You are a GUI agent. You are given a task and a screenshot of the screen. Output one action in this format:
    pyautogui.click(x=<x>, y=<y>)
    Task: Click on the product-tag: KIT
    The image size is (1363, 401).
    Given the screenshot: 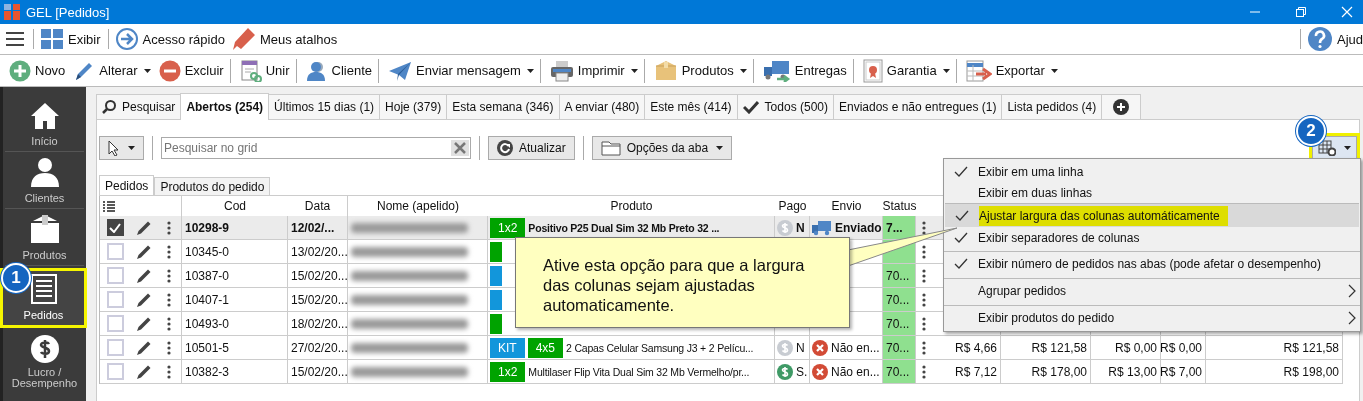 What is the action you would take?
    pyautogui.click(x=507, y=347)
    